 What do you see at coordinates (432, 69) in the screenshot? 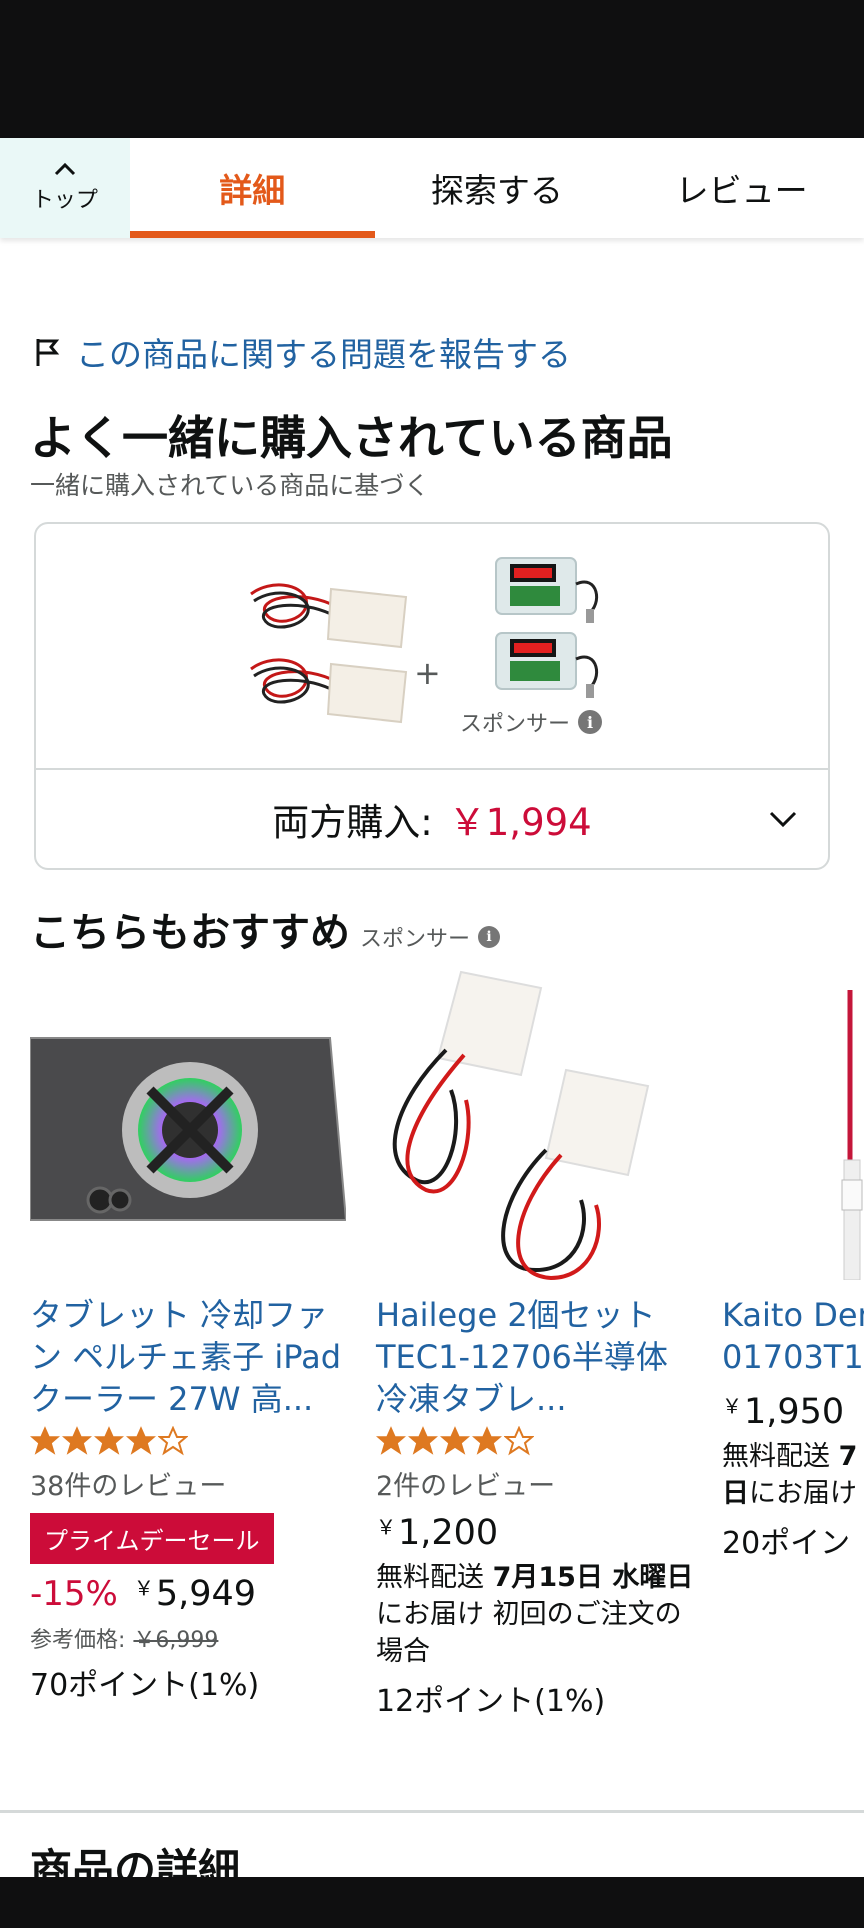
I see `status-bar` at bounding box center [432, 69].